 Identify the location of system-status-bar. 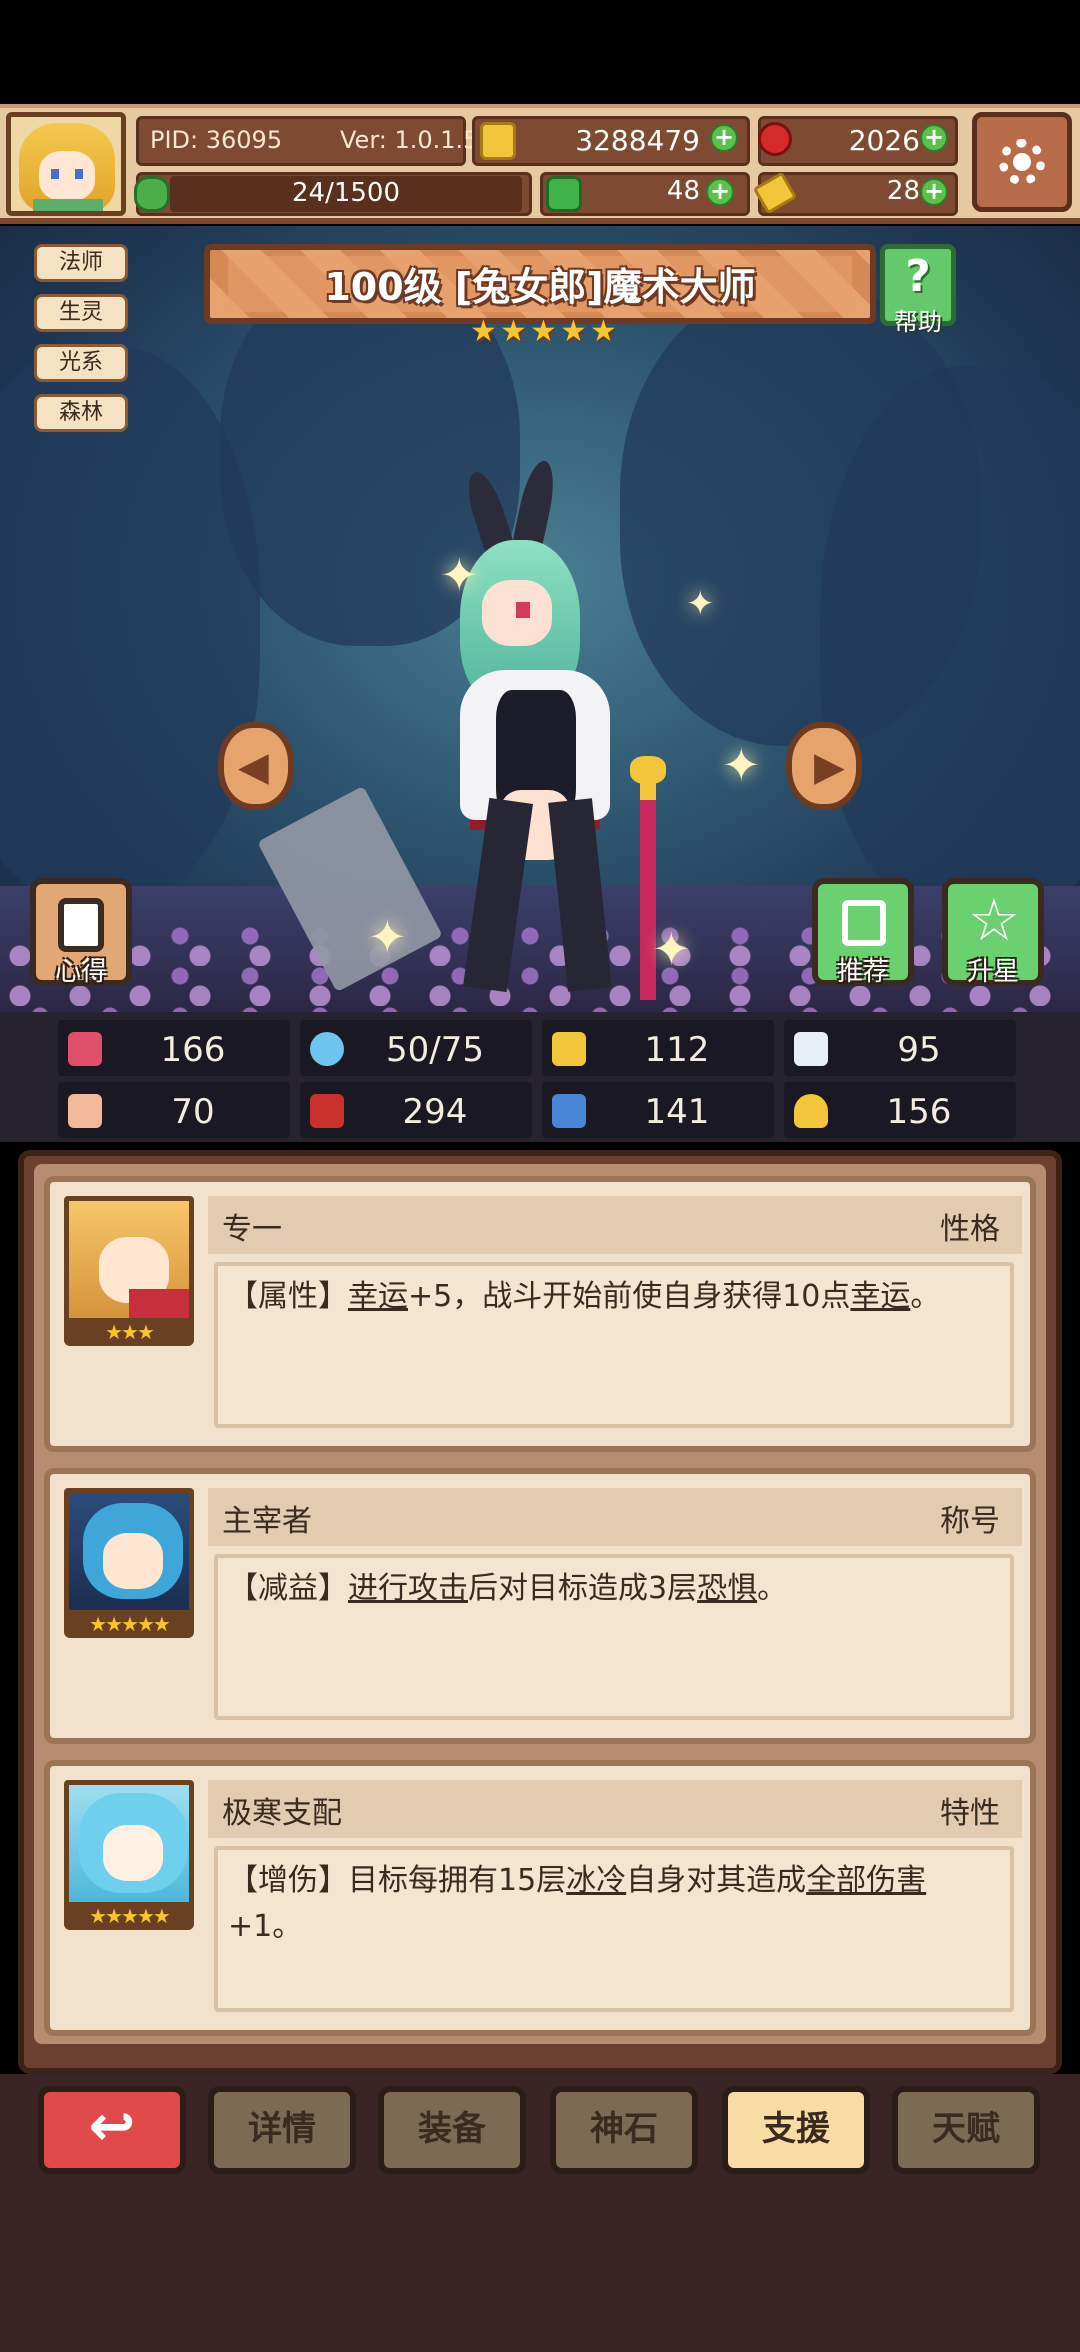
(540, 52).